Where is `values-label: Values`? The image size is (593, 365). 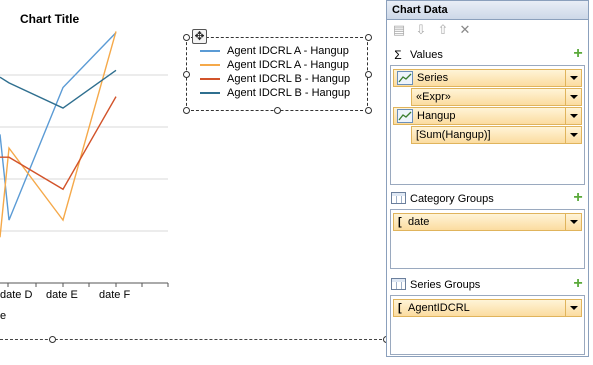 values-label: Values is located at coordinates (426, 55).